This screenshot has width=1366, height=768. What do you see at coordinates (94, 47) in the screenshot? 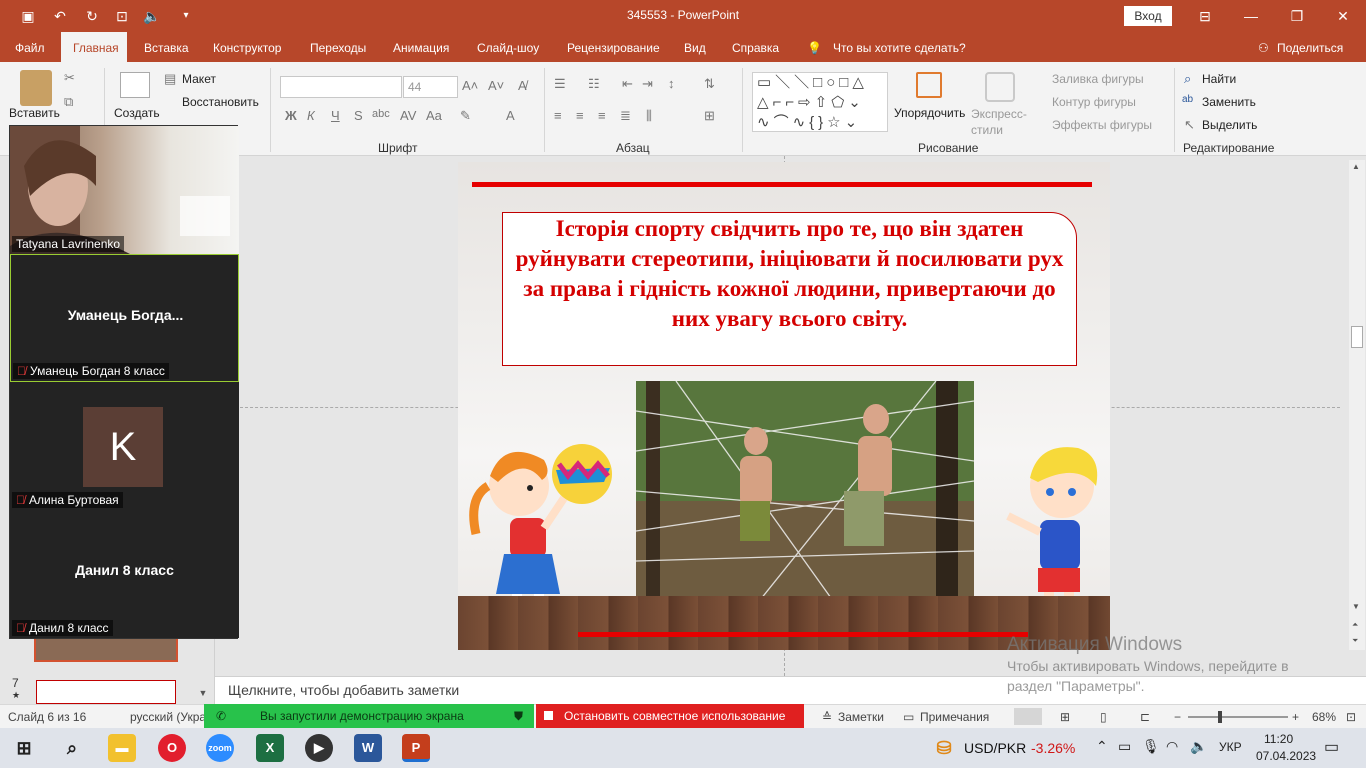
I see `tab-home: Главная` at bounding box center [94, 47].